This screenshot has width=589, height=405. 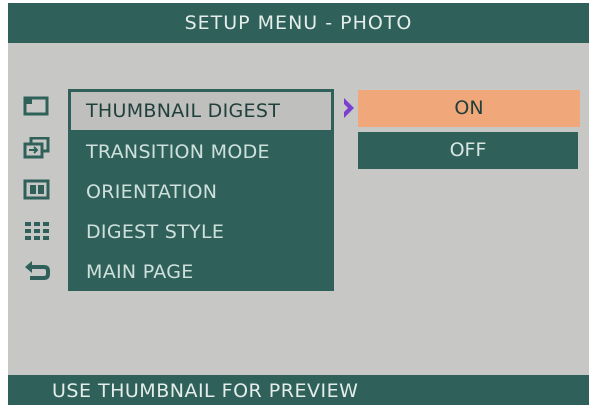 I want to click on option-off: OFF, so click(x=468, y=150).